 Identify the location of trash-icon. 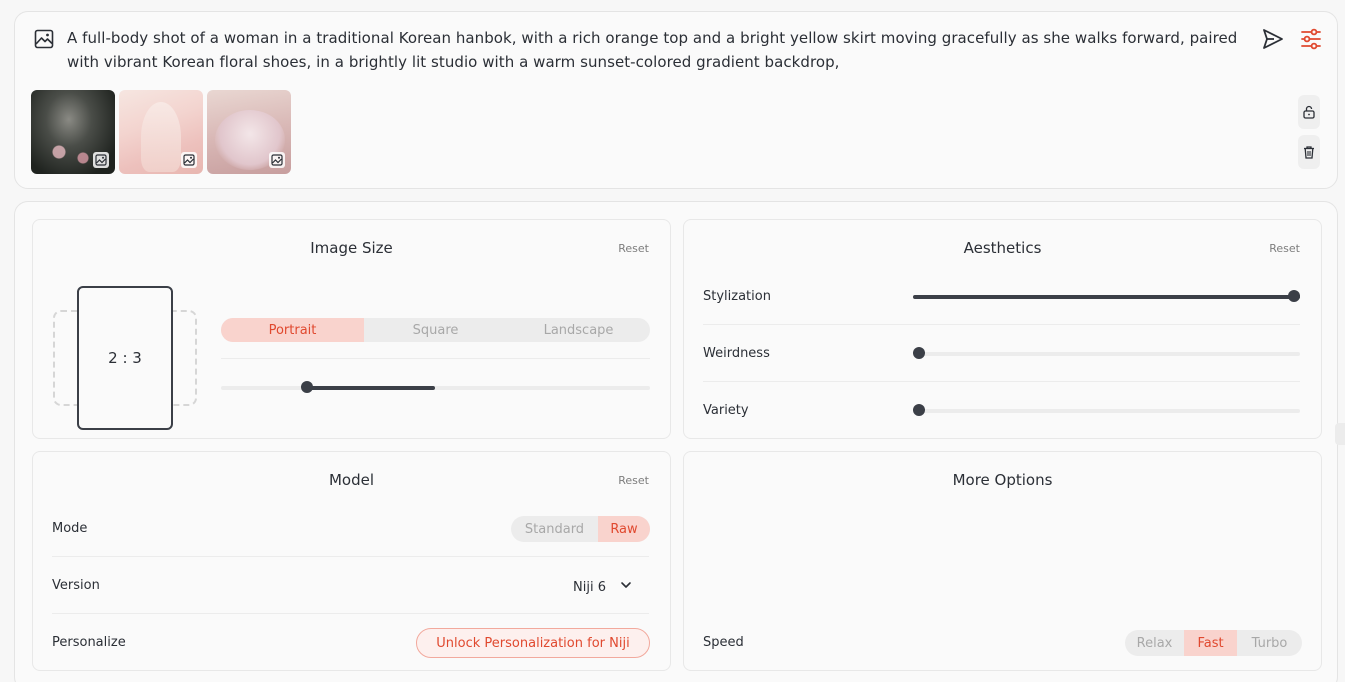
(1309, 152).